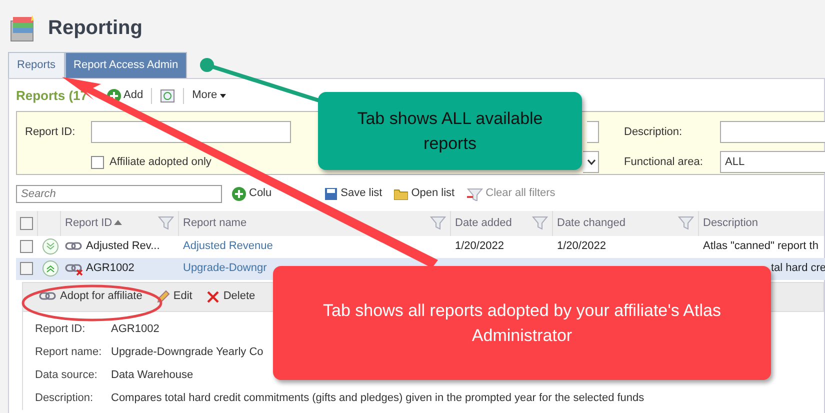 This screenshot has height=413, width=825. What do you see at coordinates (474, 193) in the screenshot?
I see `clear-filter-icon` at bounding box center [474, 193].